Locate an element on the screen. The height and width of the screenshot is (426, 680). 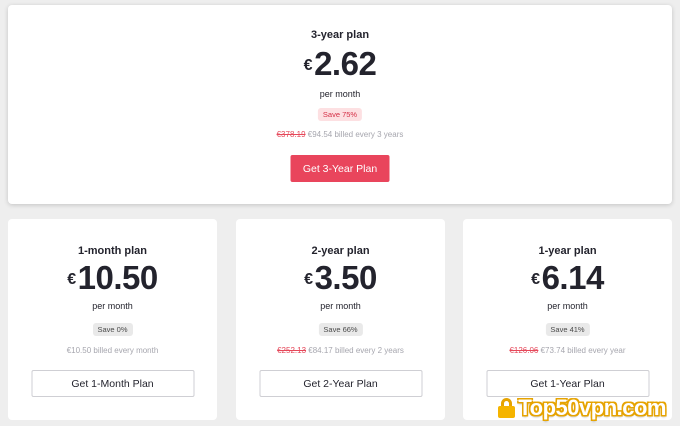
price-amount: 2.62 is located at coordinates (345, 63).